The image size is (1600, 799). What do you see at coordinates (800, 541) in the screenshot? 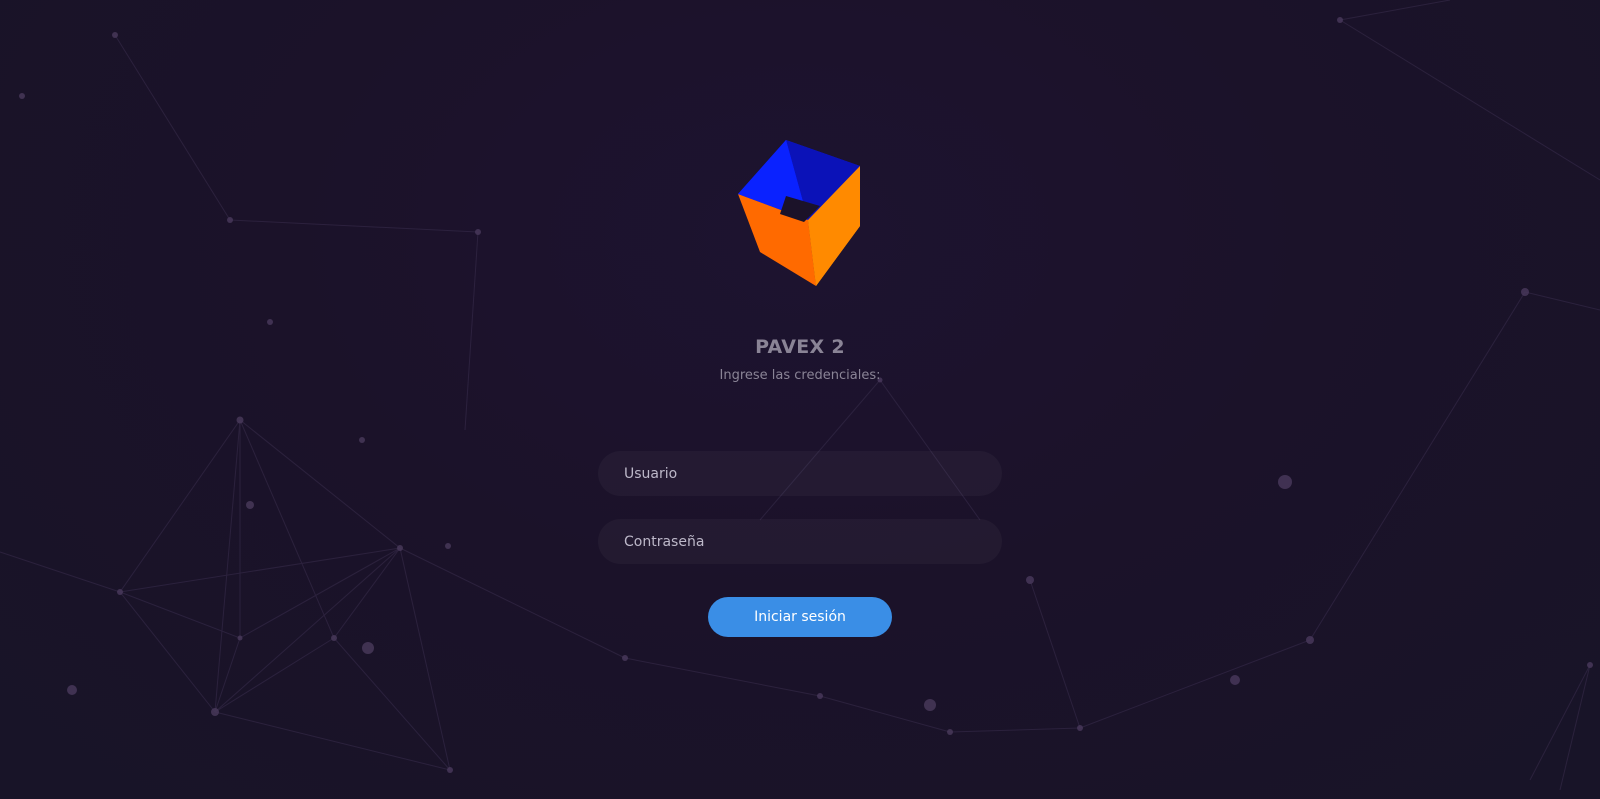
I see `password-input` at bounding box center [800, 541].